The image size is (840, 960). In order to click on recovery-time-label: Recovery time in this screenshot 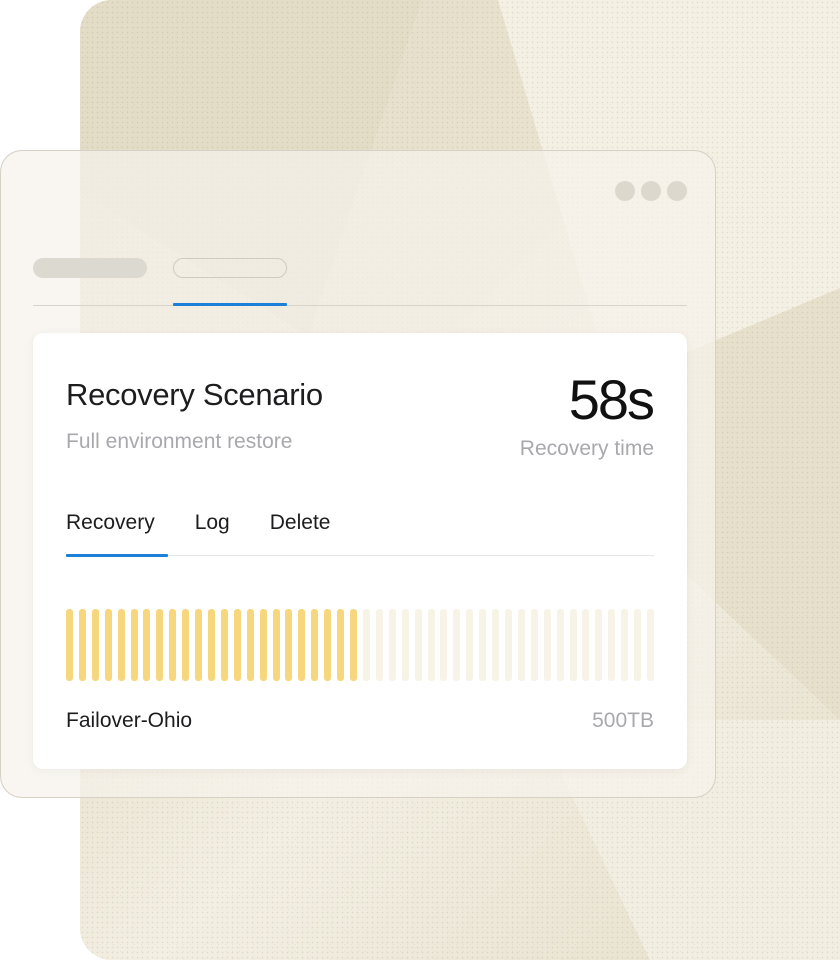, I will do `click(586, 448)`.